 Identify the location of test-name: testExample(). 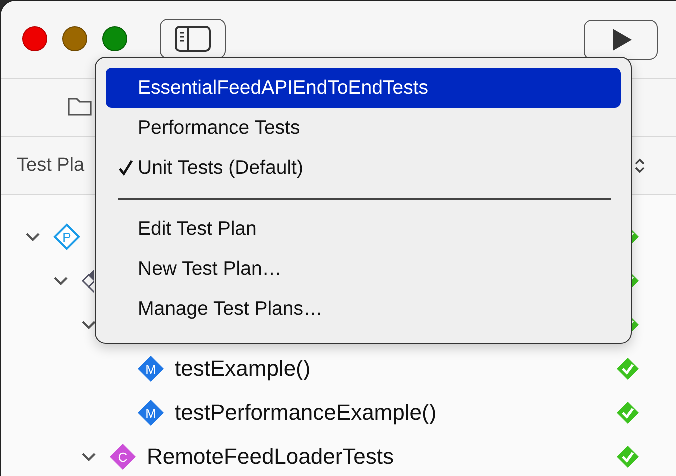
(243, 369).